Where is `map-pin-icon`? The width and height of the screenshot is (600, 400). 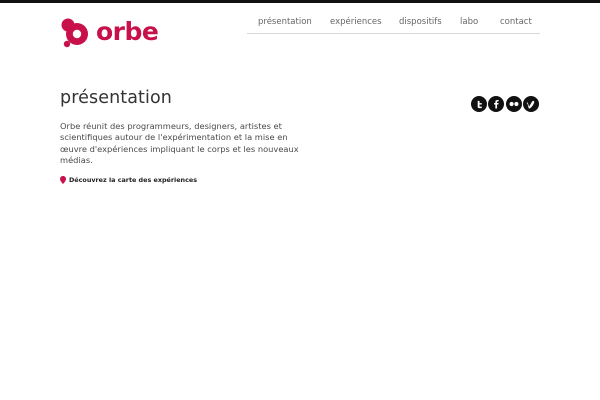
map-pin-icon is located at coordinates (63, 180).